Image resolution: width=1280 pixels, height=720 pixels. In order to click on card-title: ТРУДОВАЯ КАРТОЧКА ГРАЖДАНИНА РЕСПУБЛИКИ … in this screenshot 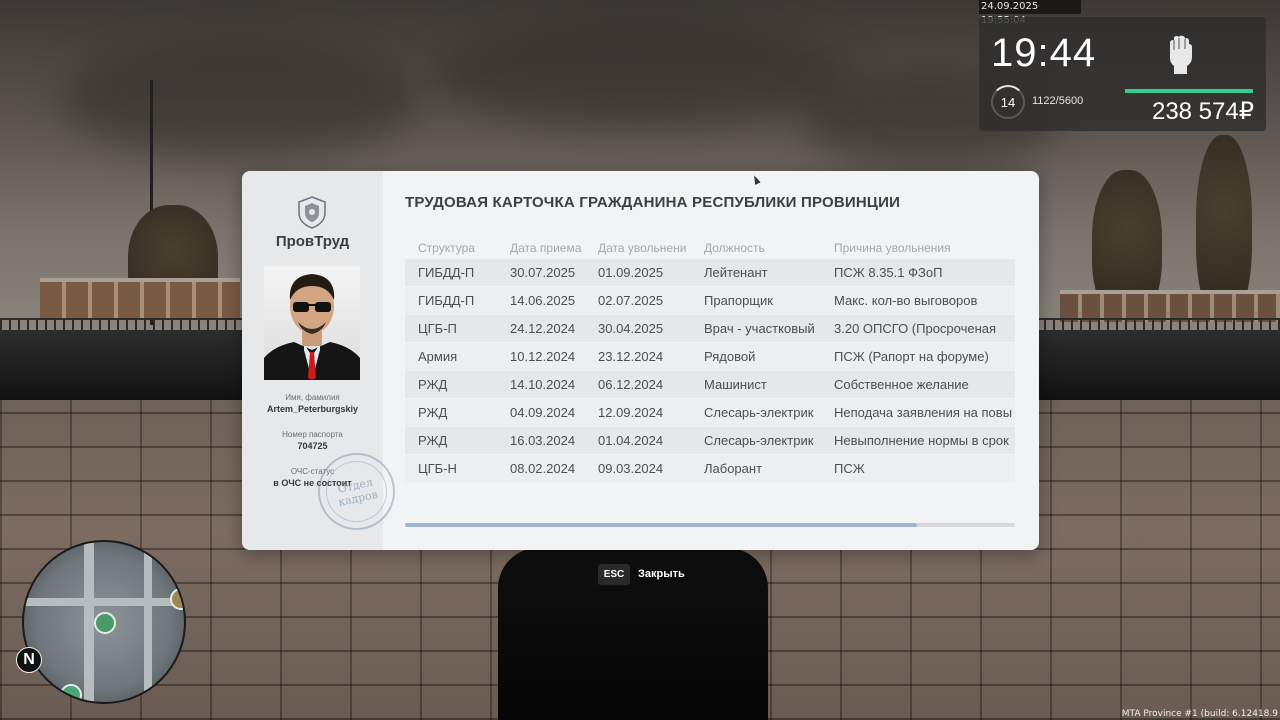, I will do `click(653, 202)`.